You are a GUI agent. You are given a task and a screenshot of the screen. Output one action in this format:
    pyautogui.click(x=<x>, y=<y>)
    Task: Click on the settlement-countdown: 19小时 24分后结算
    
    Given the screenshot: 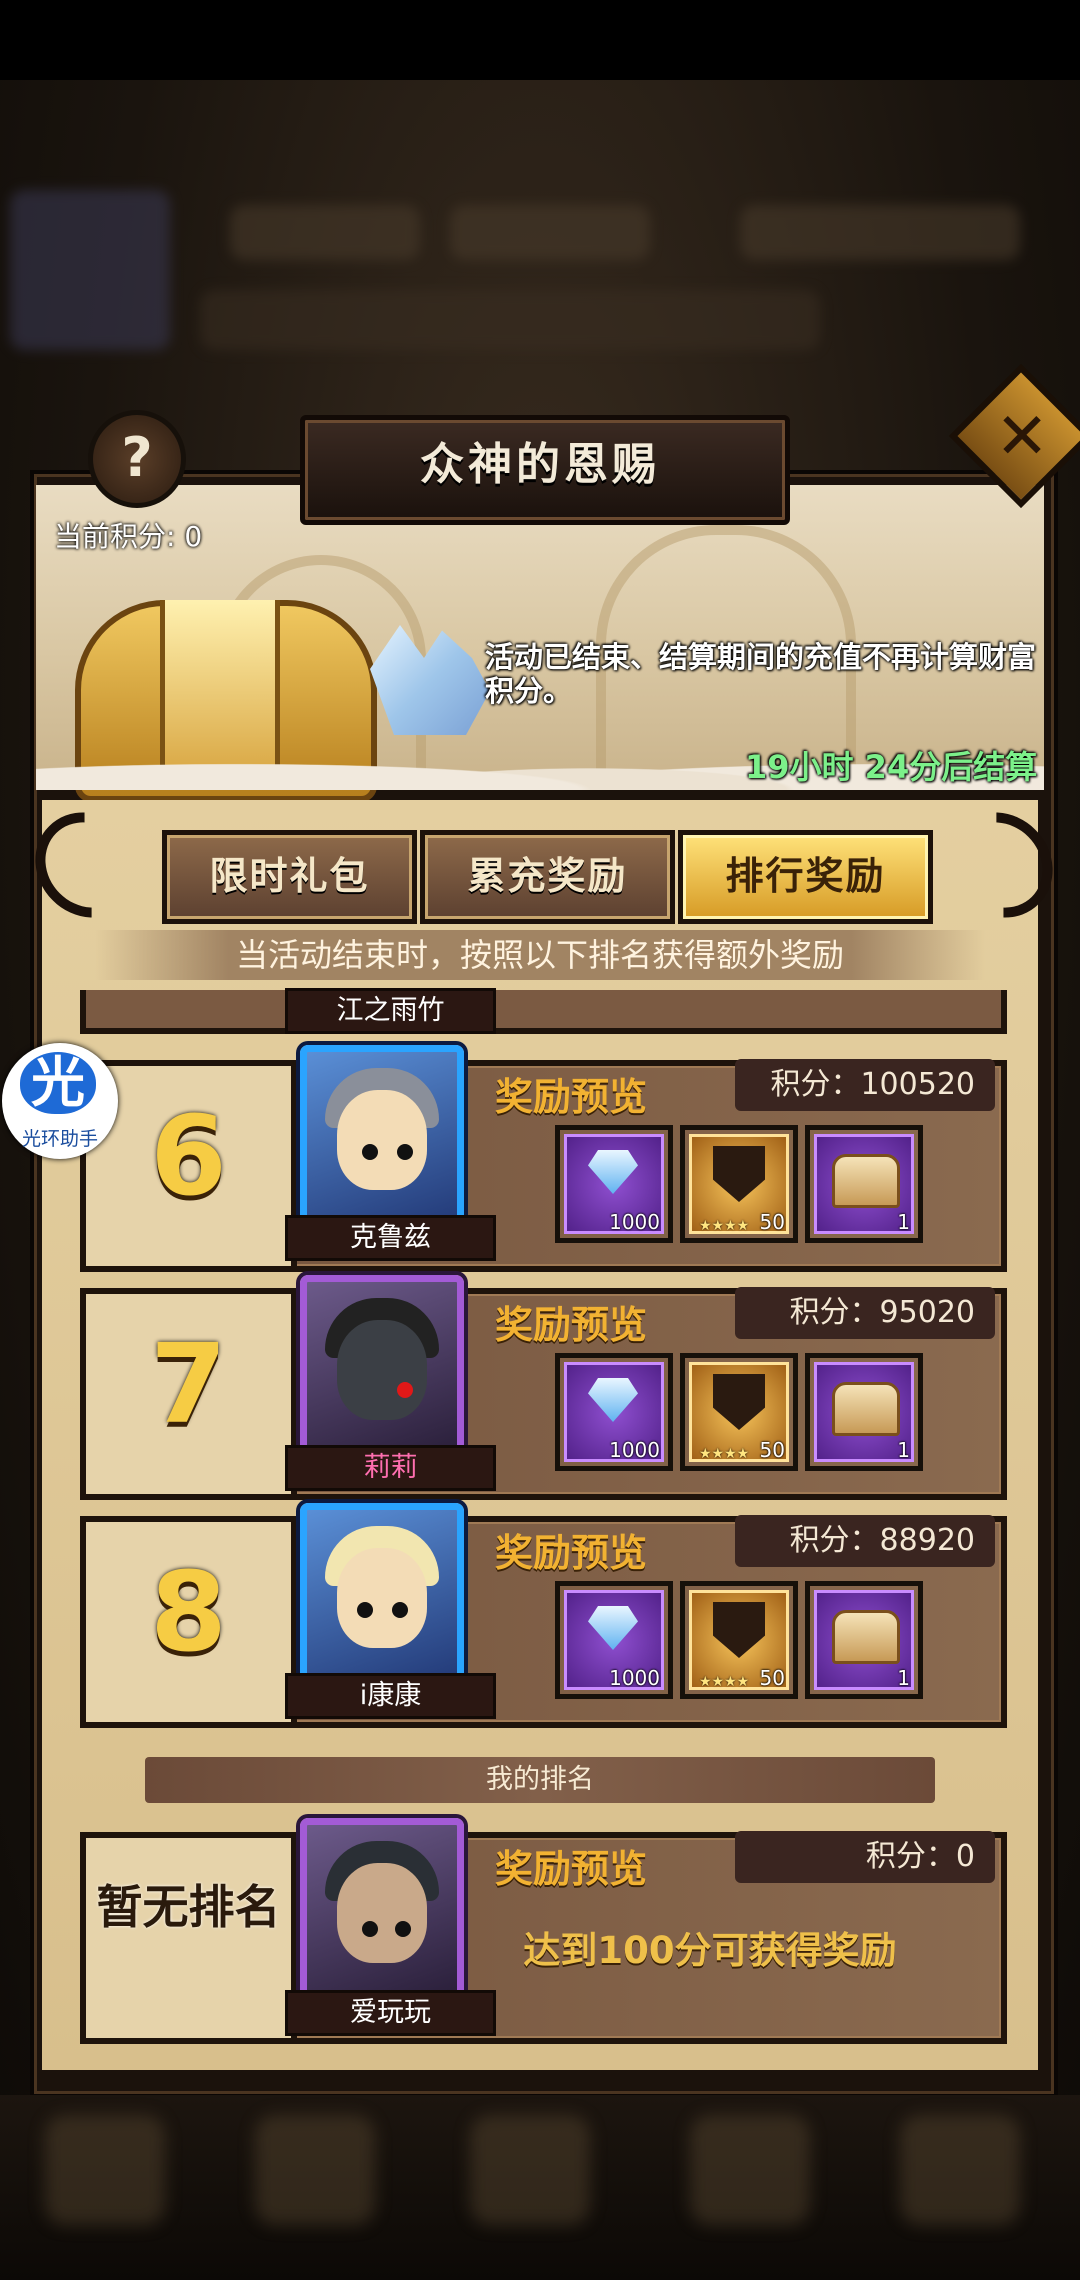 What is the action you would take?
    pyautogui.click(x=891, y=767)
    